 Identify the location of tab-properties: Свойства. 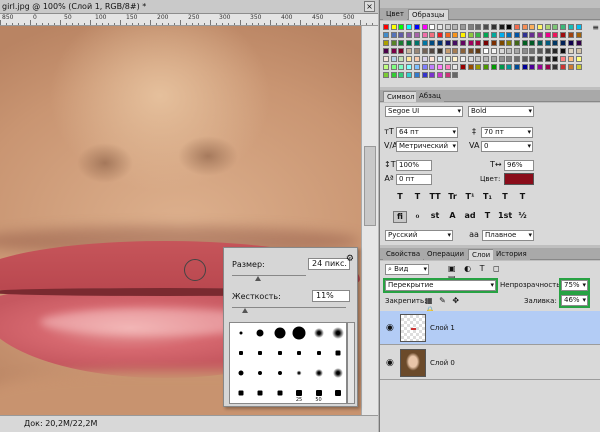
(403, 254).